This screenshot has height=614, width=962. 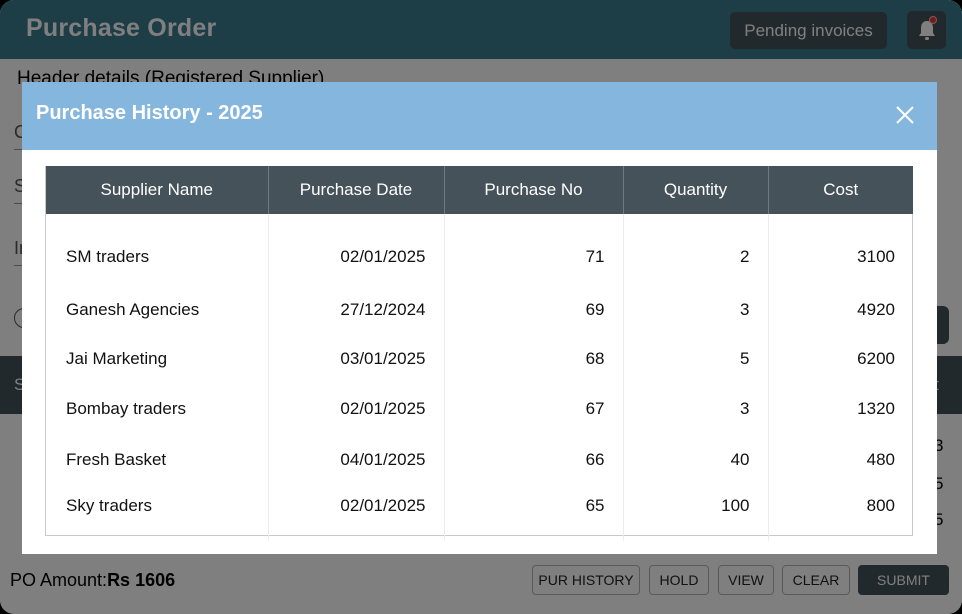 I want to click on table-row: Fresh Basket 04/01/2025 66 40 480, so click(x=479, y=459).